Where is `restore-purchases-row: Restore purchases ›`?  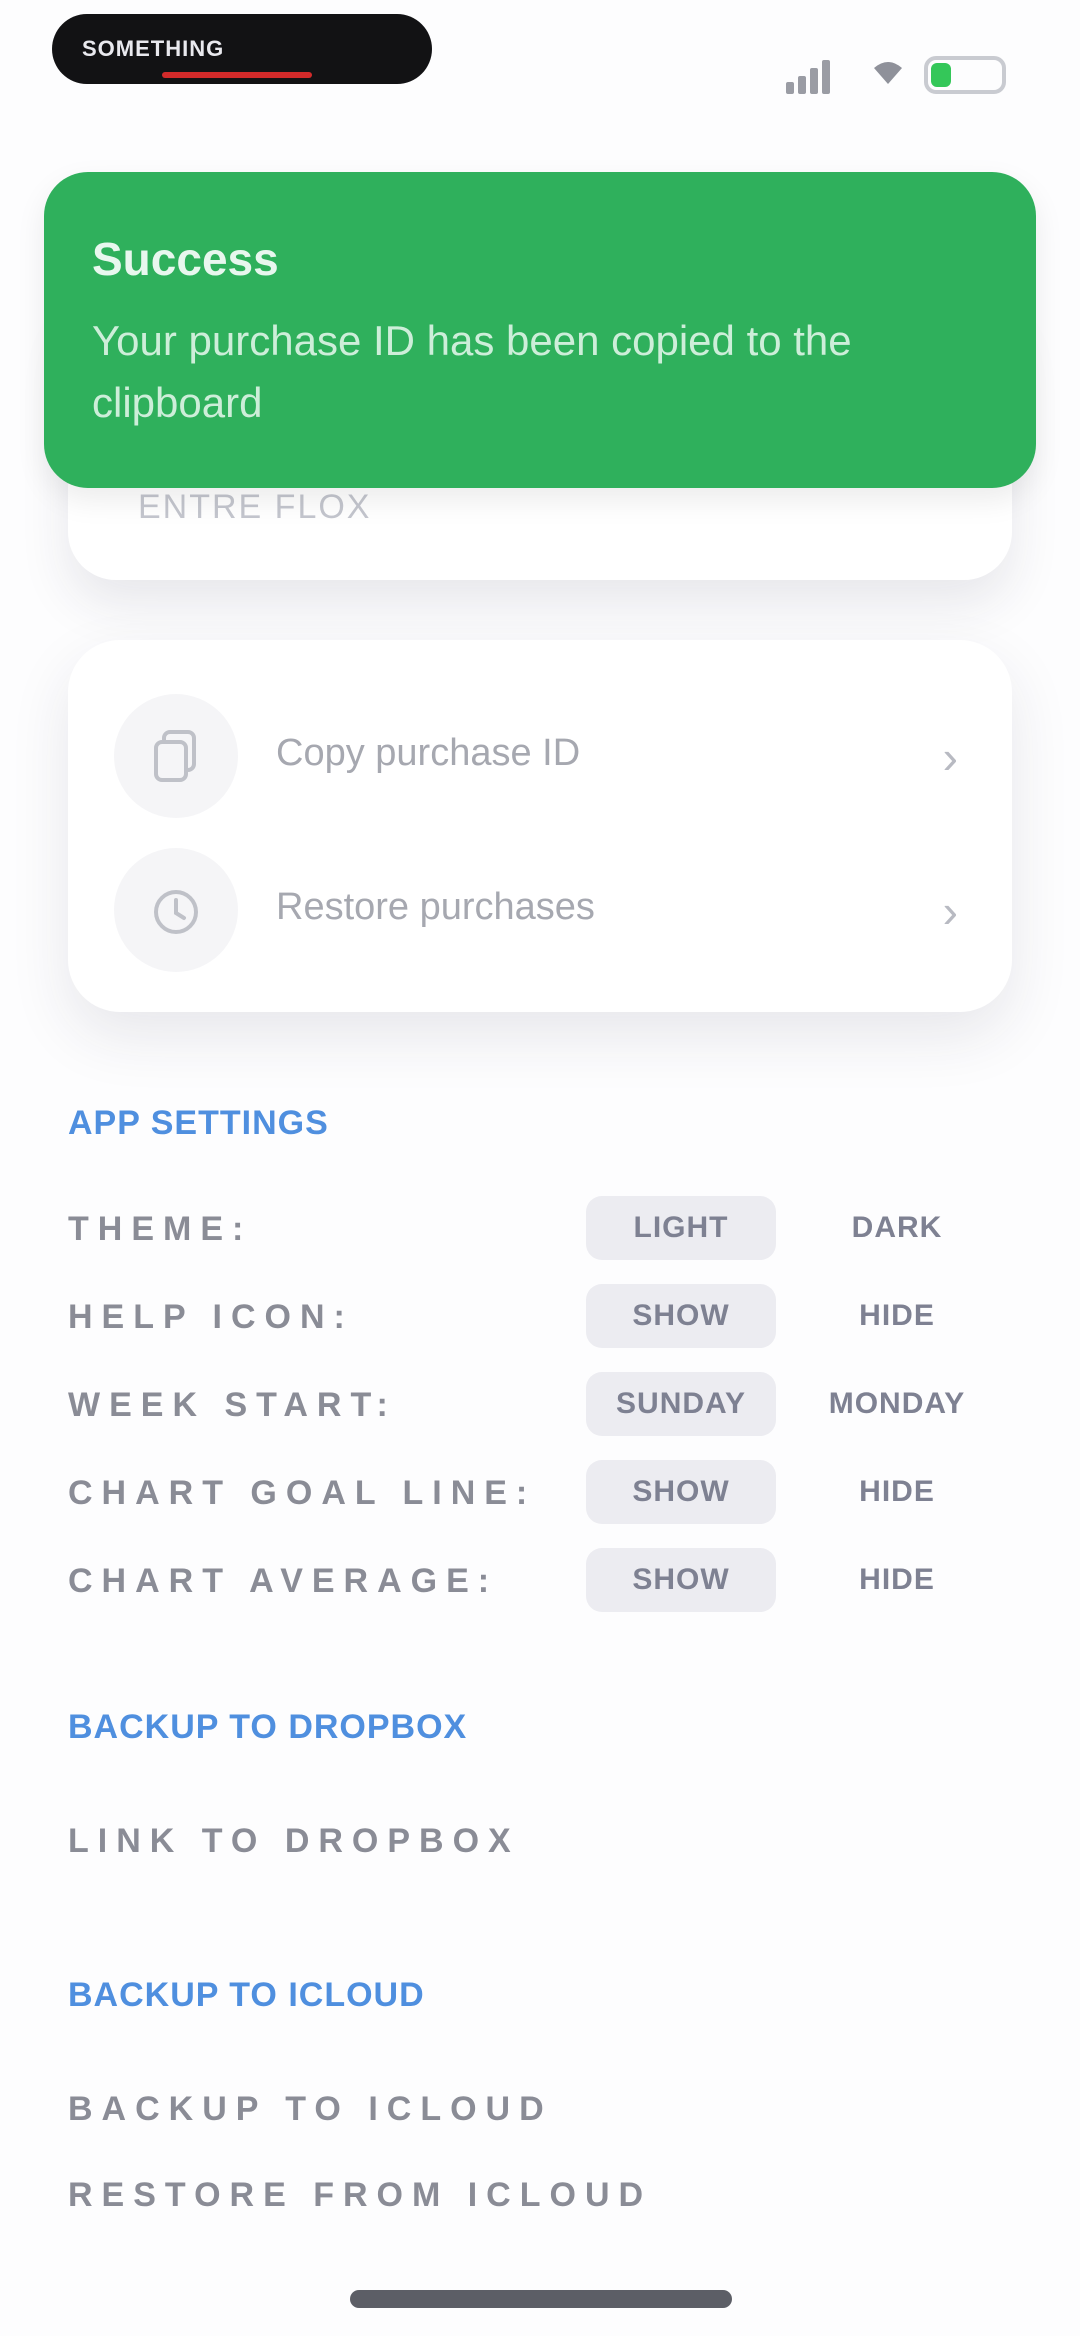
restore-purchases-row: Restore purchases › is located at coordinates (540, 909).